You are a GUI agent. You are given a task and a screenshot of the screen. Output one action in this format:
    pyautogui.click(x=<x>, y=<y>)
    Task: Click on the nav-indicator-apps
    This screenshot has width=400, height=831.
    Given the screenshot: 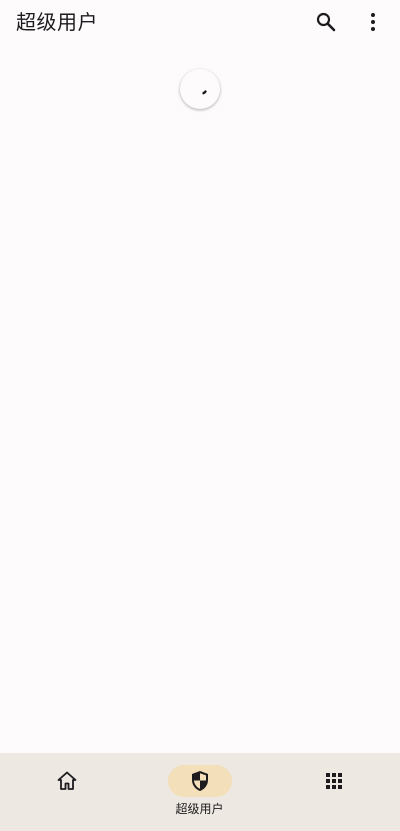 What is the action you would take?
    pyautogui.click(x=334, y=781)
    